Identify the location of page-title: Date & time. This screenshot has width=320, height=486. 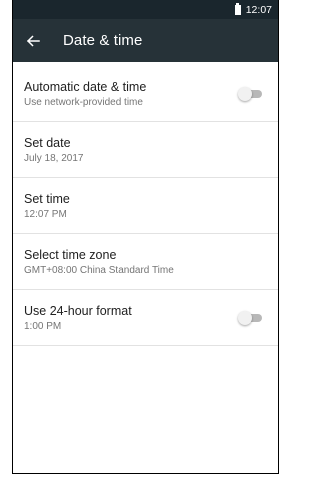
(103, 40).